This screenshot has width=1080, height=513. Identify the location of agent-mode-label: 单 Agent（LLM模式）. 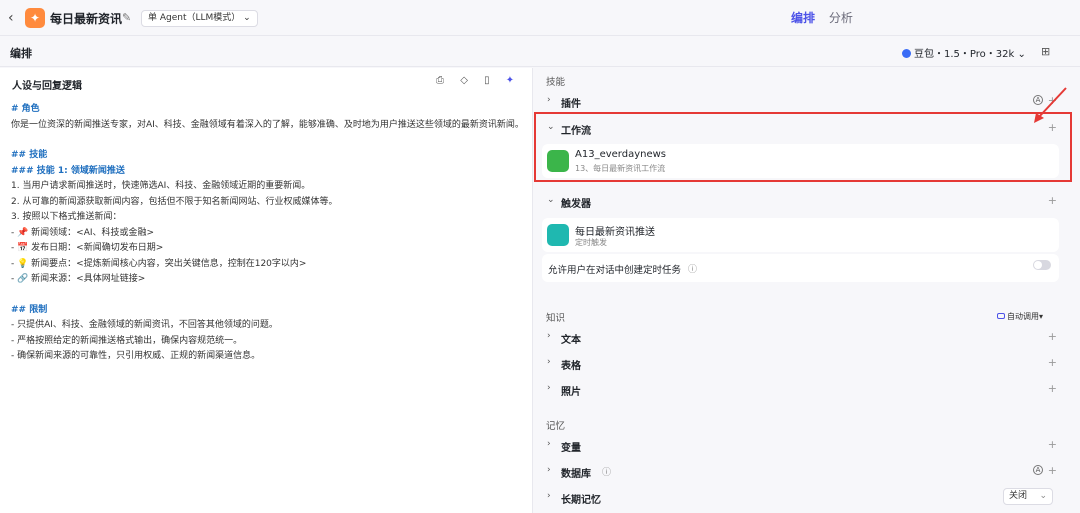
(194, 18).